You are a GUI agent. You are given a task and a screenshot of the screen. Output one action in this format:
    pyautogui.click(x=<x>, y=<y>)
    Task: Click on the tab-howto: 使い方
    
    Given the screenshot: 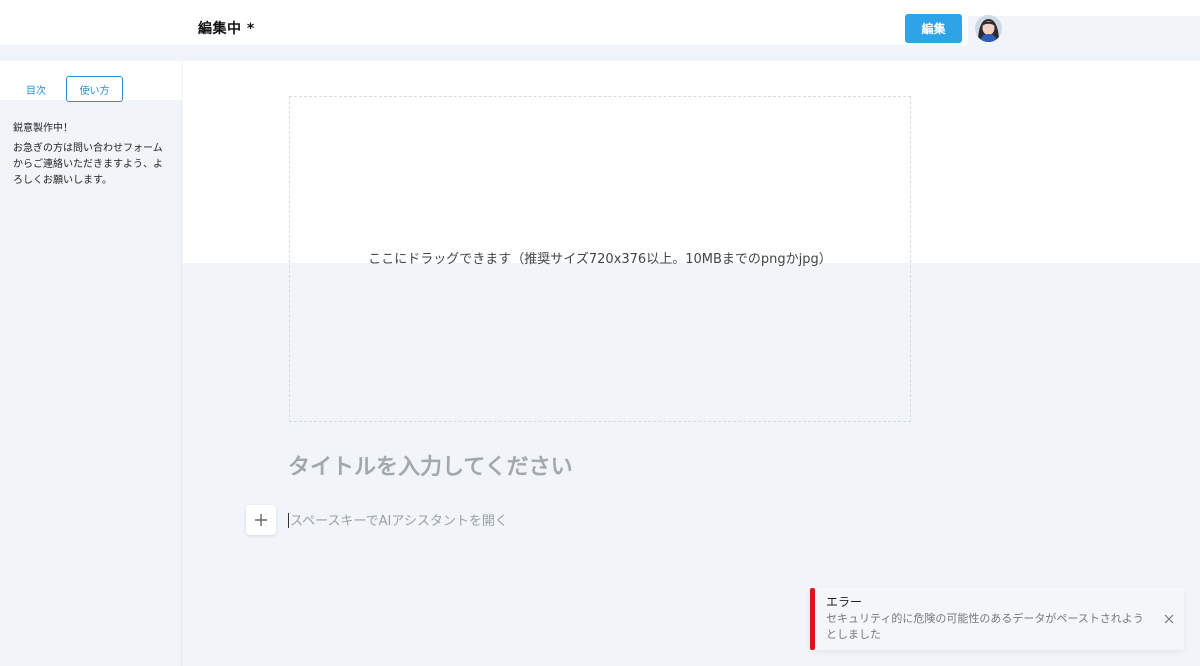 What is the action you would take?
    pyautogui.click(x=94, y=89)
    